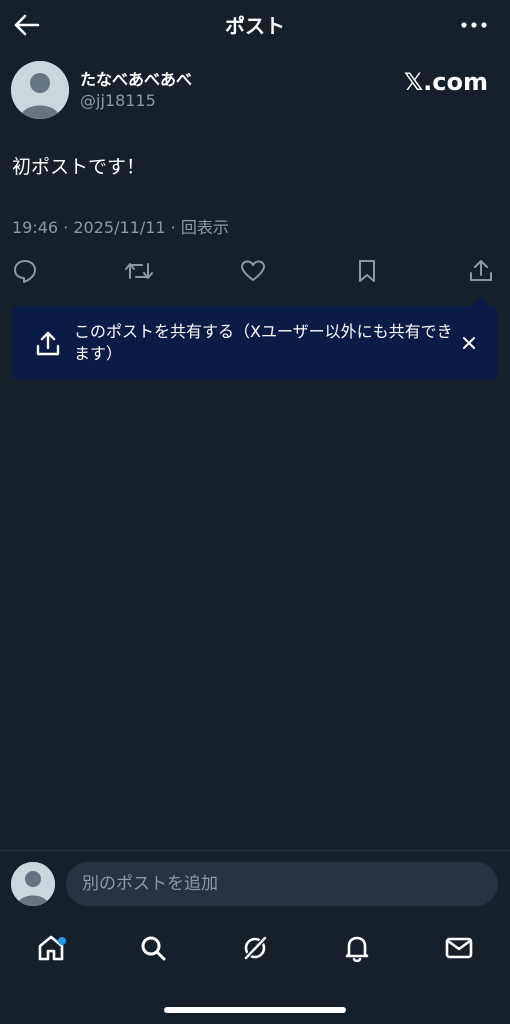  I want to click on tooltip-text: このポストを共有する（Xユーザー以外にも共有できます）, so click(263, 342).